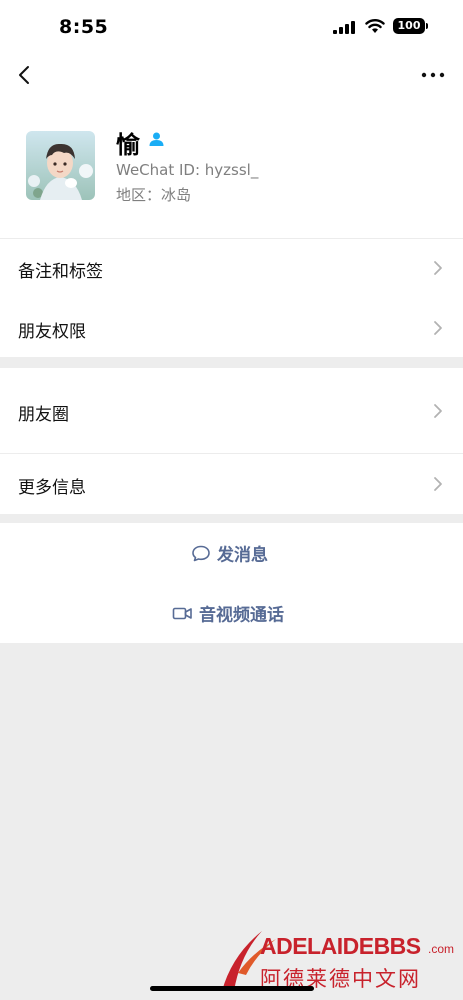  What do you see at coordinates (231, 410) in the screenshot?
I see `menu-item-moments: 朋友圈` at bounding box center [231, 410].